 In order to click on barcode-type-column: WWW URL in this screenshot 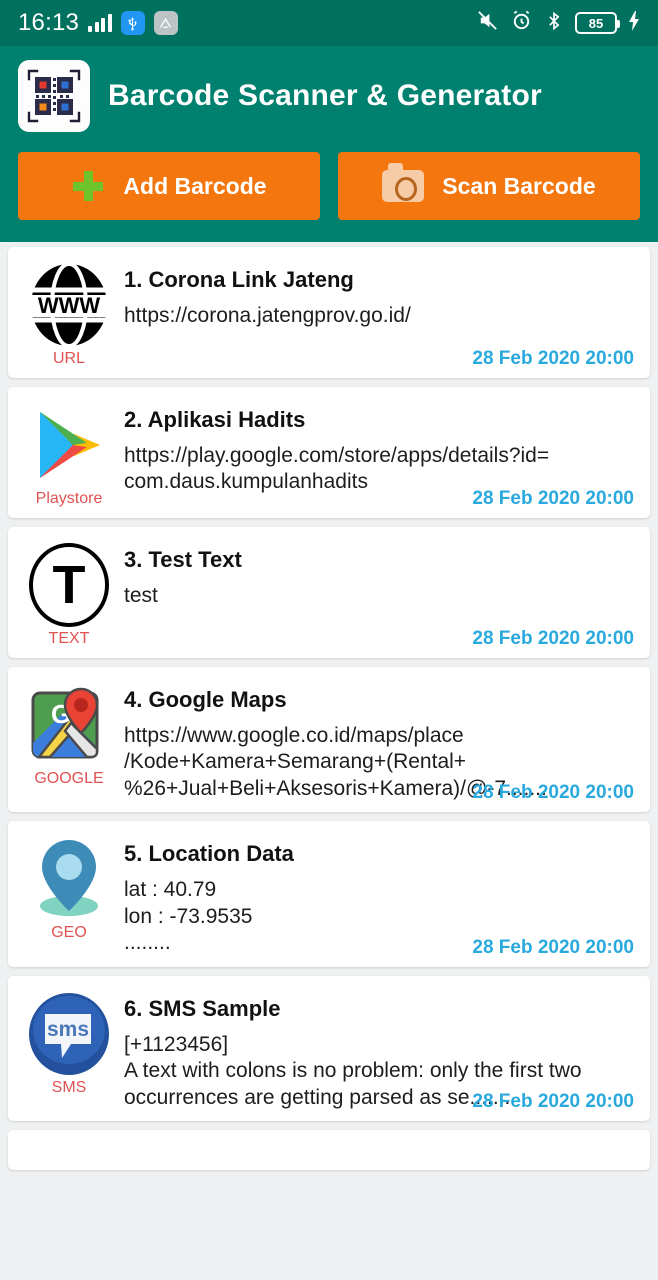, I will do `click(69, 313)`.